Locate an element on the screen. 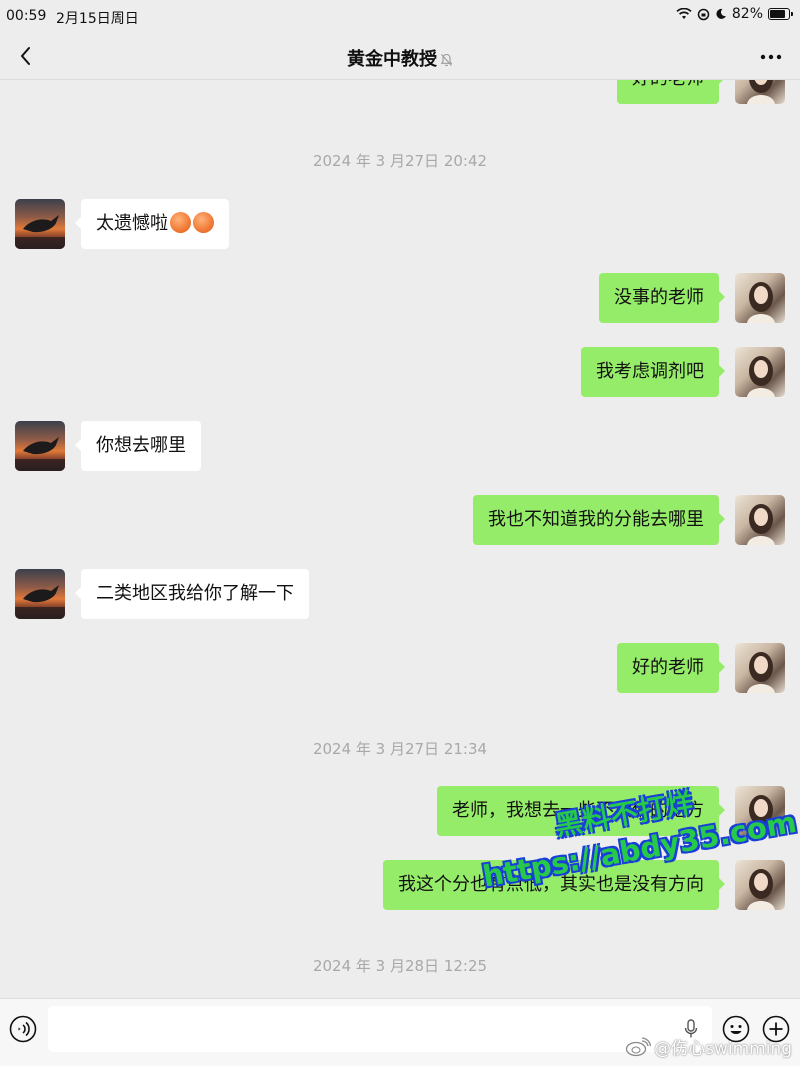 This screenshot has width=800, height=1066. message-row: 老师，我想去一些不太偏的地方 is located at coordinates (400, 812).